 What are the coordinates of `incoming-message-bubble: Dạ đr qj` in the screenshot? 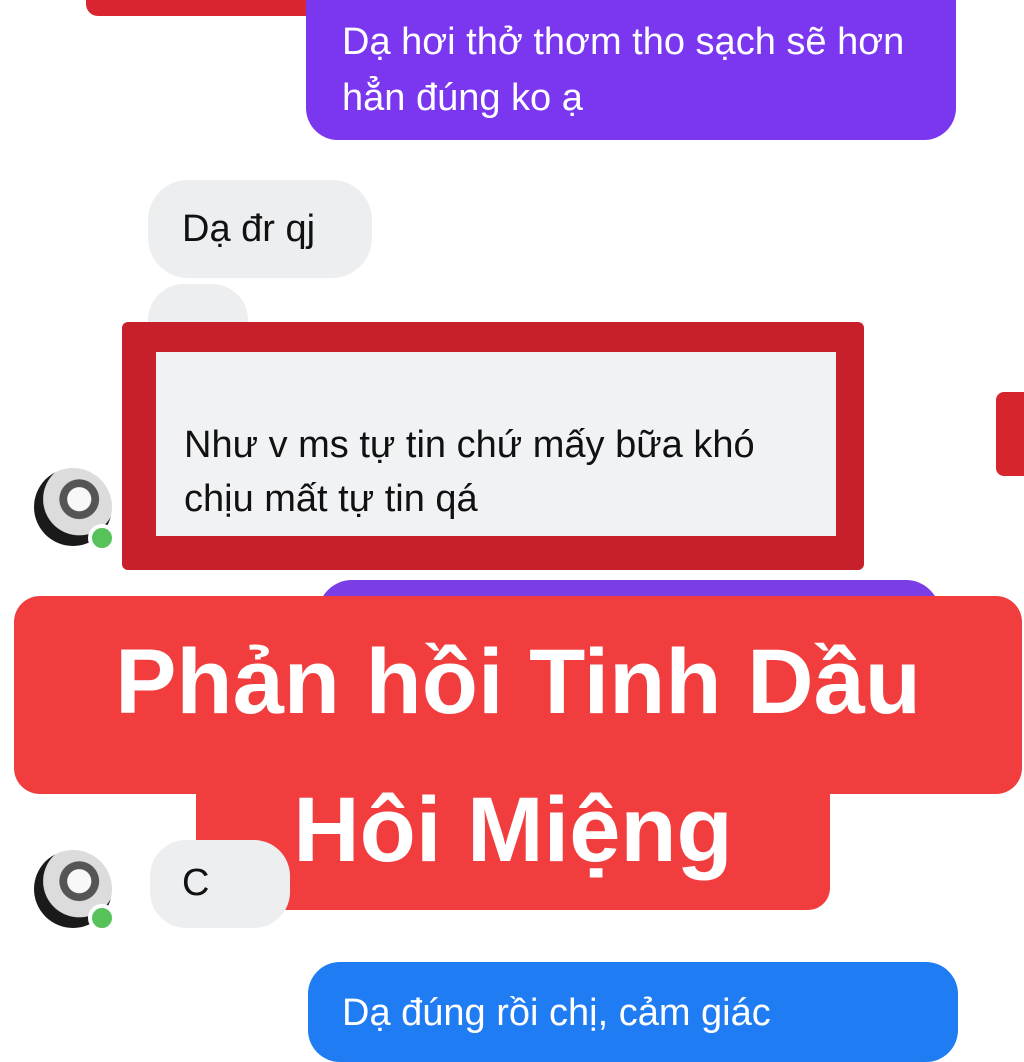 It's located at (260, 229).